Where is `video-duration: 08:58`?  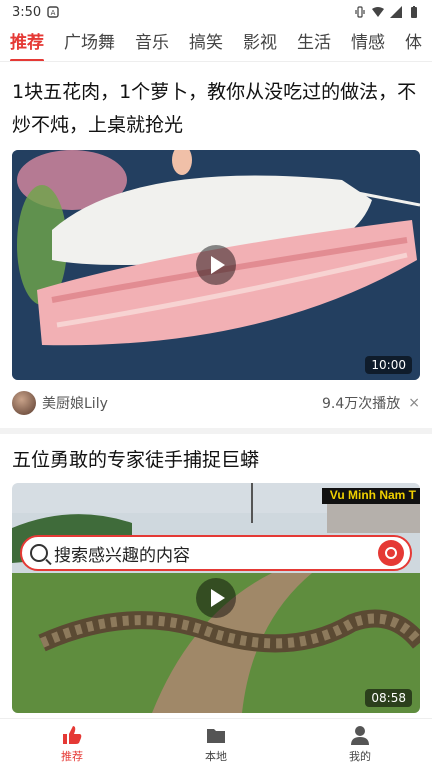
video-duration: 08:58 is located at coordinates (388, 698).